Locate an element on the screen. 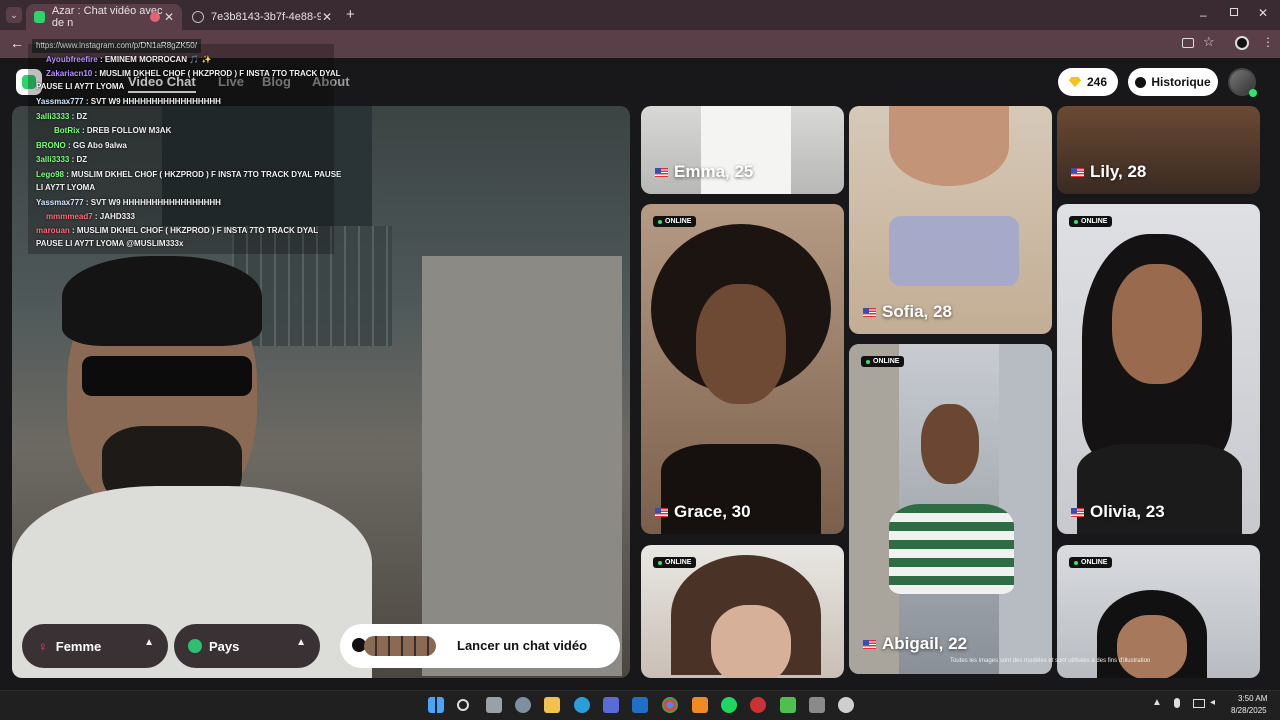 Image resolution: width=1280 pixels, height=720 pixels. profile-name-text: Sofia, 28 is located at coordinates (917, 311).